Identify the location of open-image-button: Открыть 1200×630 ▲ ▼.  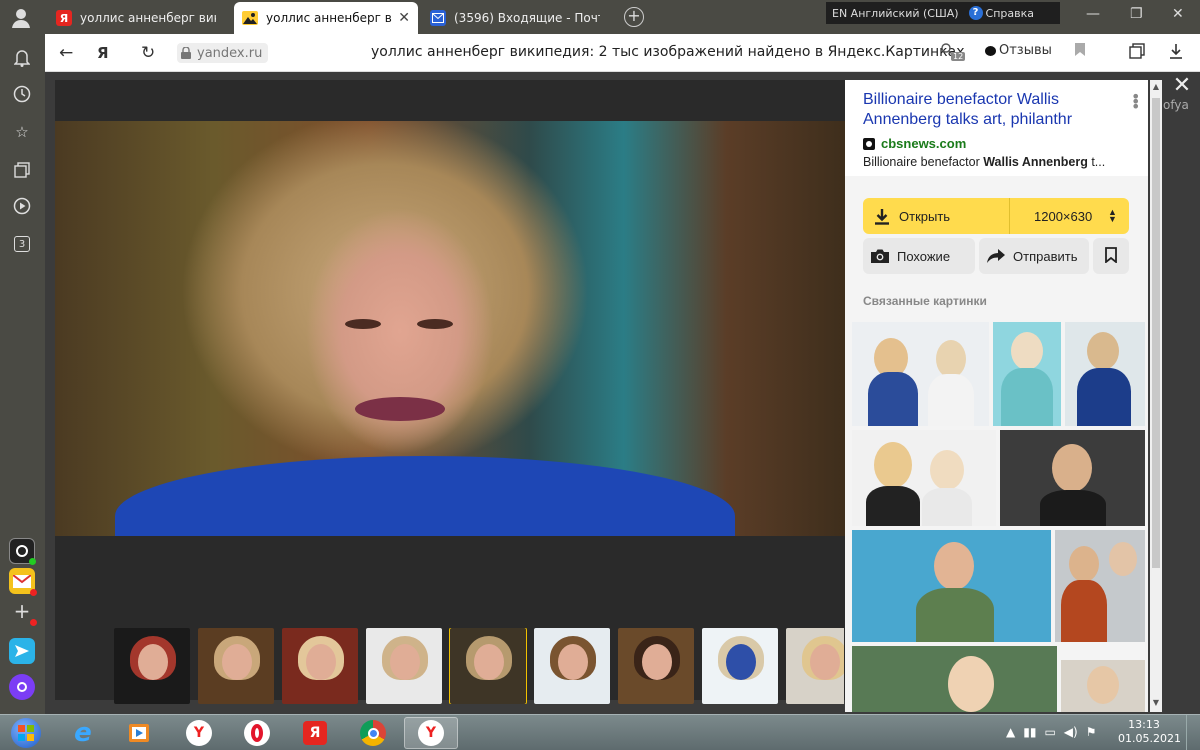
(996, 216).